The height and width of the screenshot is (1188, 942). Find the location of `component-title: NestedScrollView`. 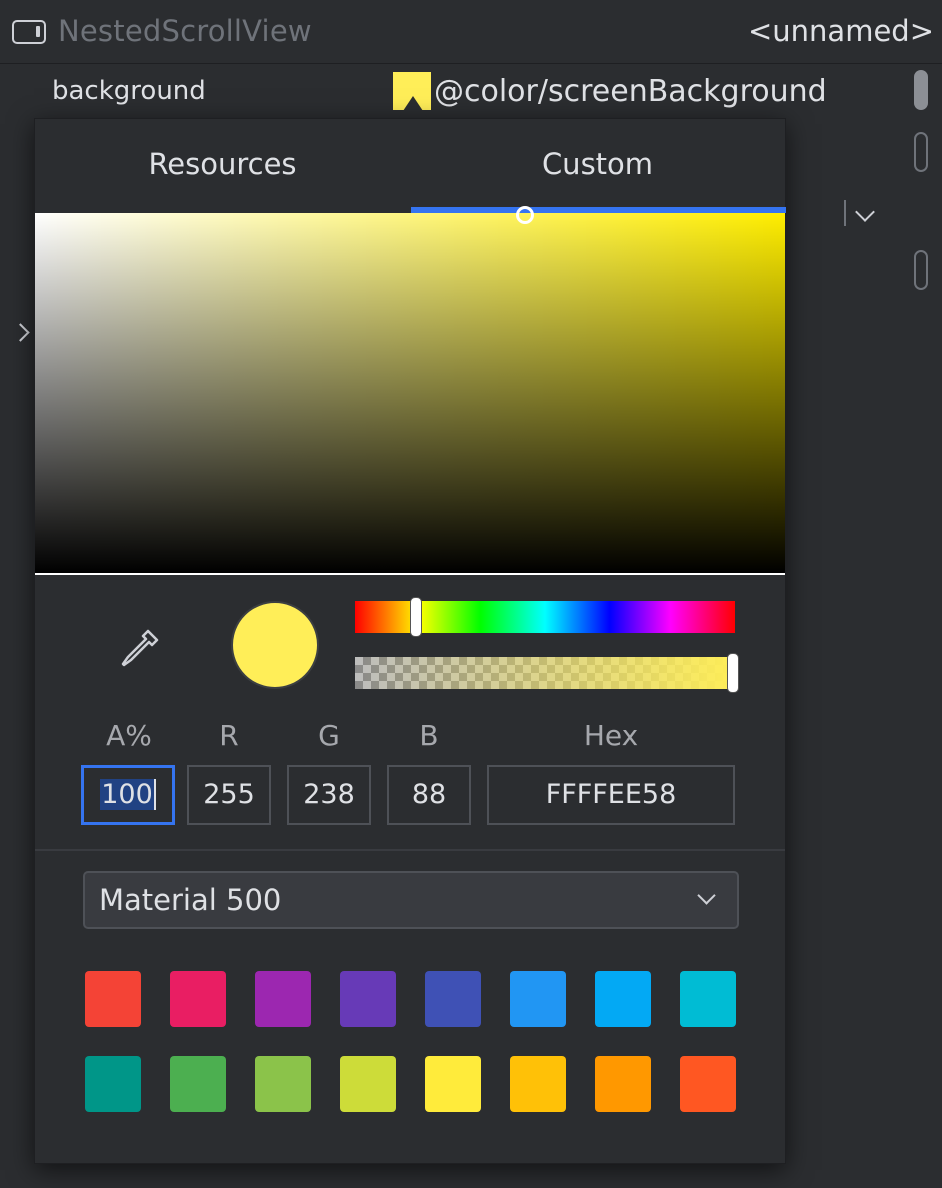

component-title: NestedScrollView is located at coordinates (185, 31).